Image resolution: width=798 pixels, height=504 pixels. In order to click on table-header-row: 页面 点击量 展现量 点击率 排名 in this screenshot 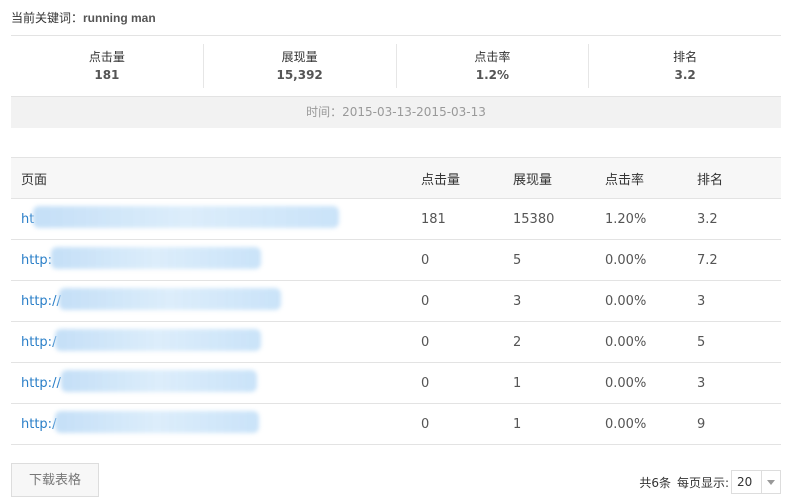, I will do `click(396, 178)`.